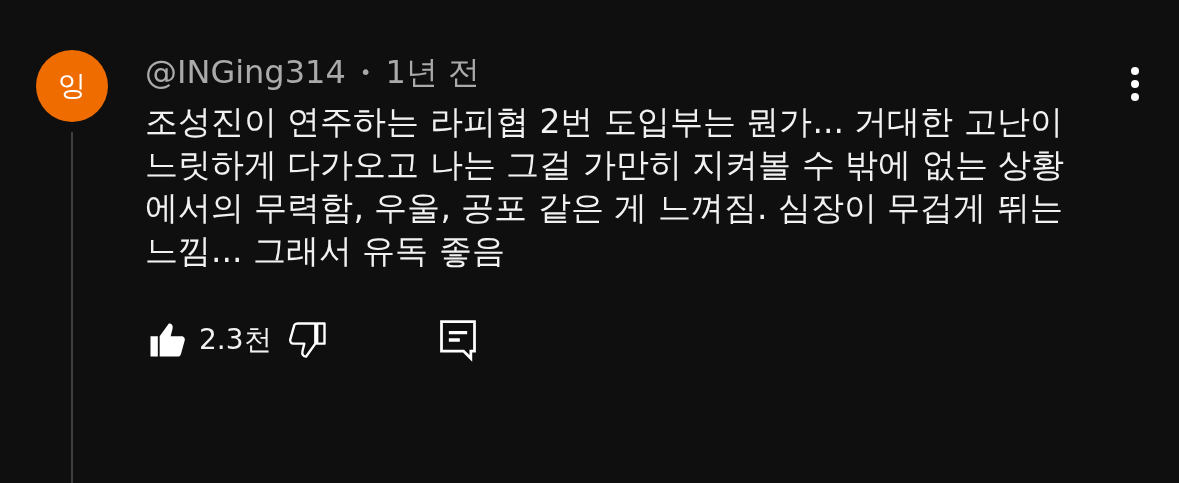 The width and height of the screenshot is (1179, 483). Describe the element at coordinates (235, 340) in the screenshot. I see `like-count: 2.3천` at that location.